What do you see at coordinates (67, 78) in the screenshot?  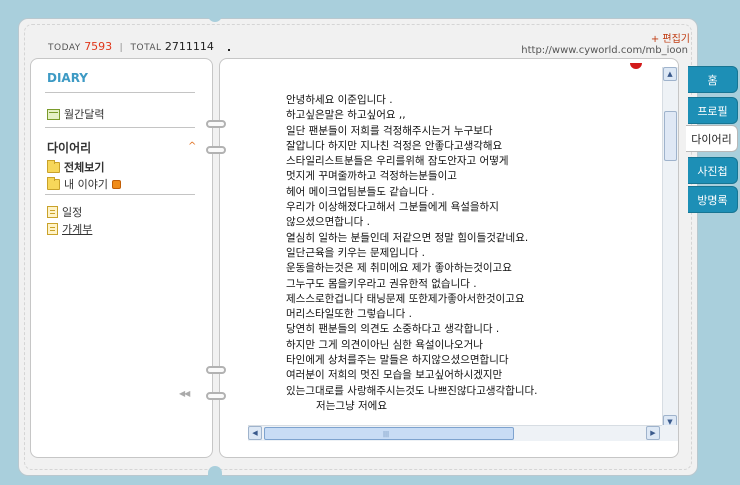 I see `sidebar-title: DIARY` at bounding box center [67, 78].